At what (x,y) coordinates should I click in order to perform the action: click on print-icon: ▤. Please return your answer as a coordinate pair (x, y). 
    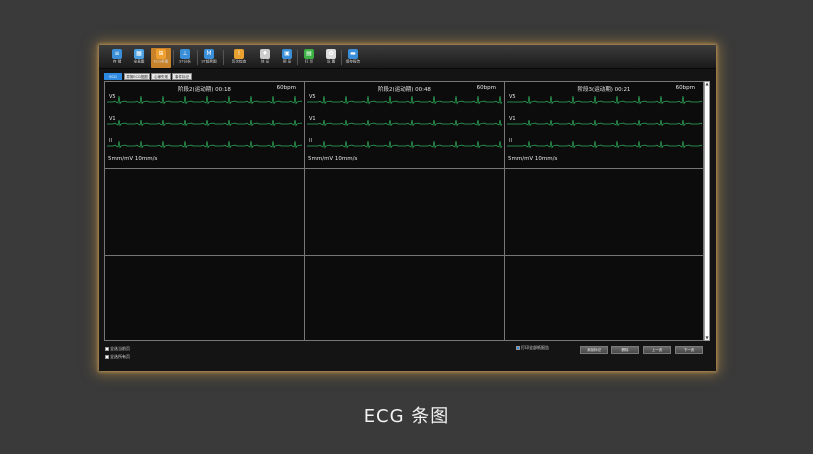
    Looking at the image, I should click on (309, 54).